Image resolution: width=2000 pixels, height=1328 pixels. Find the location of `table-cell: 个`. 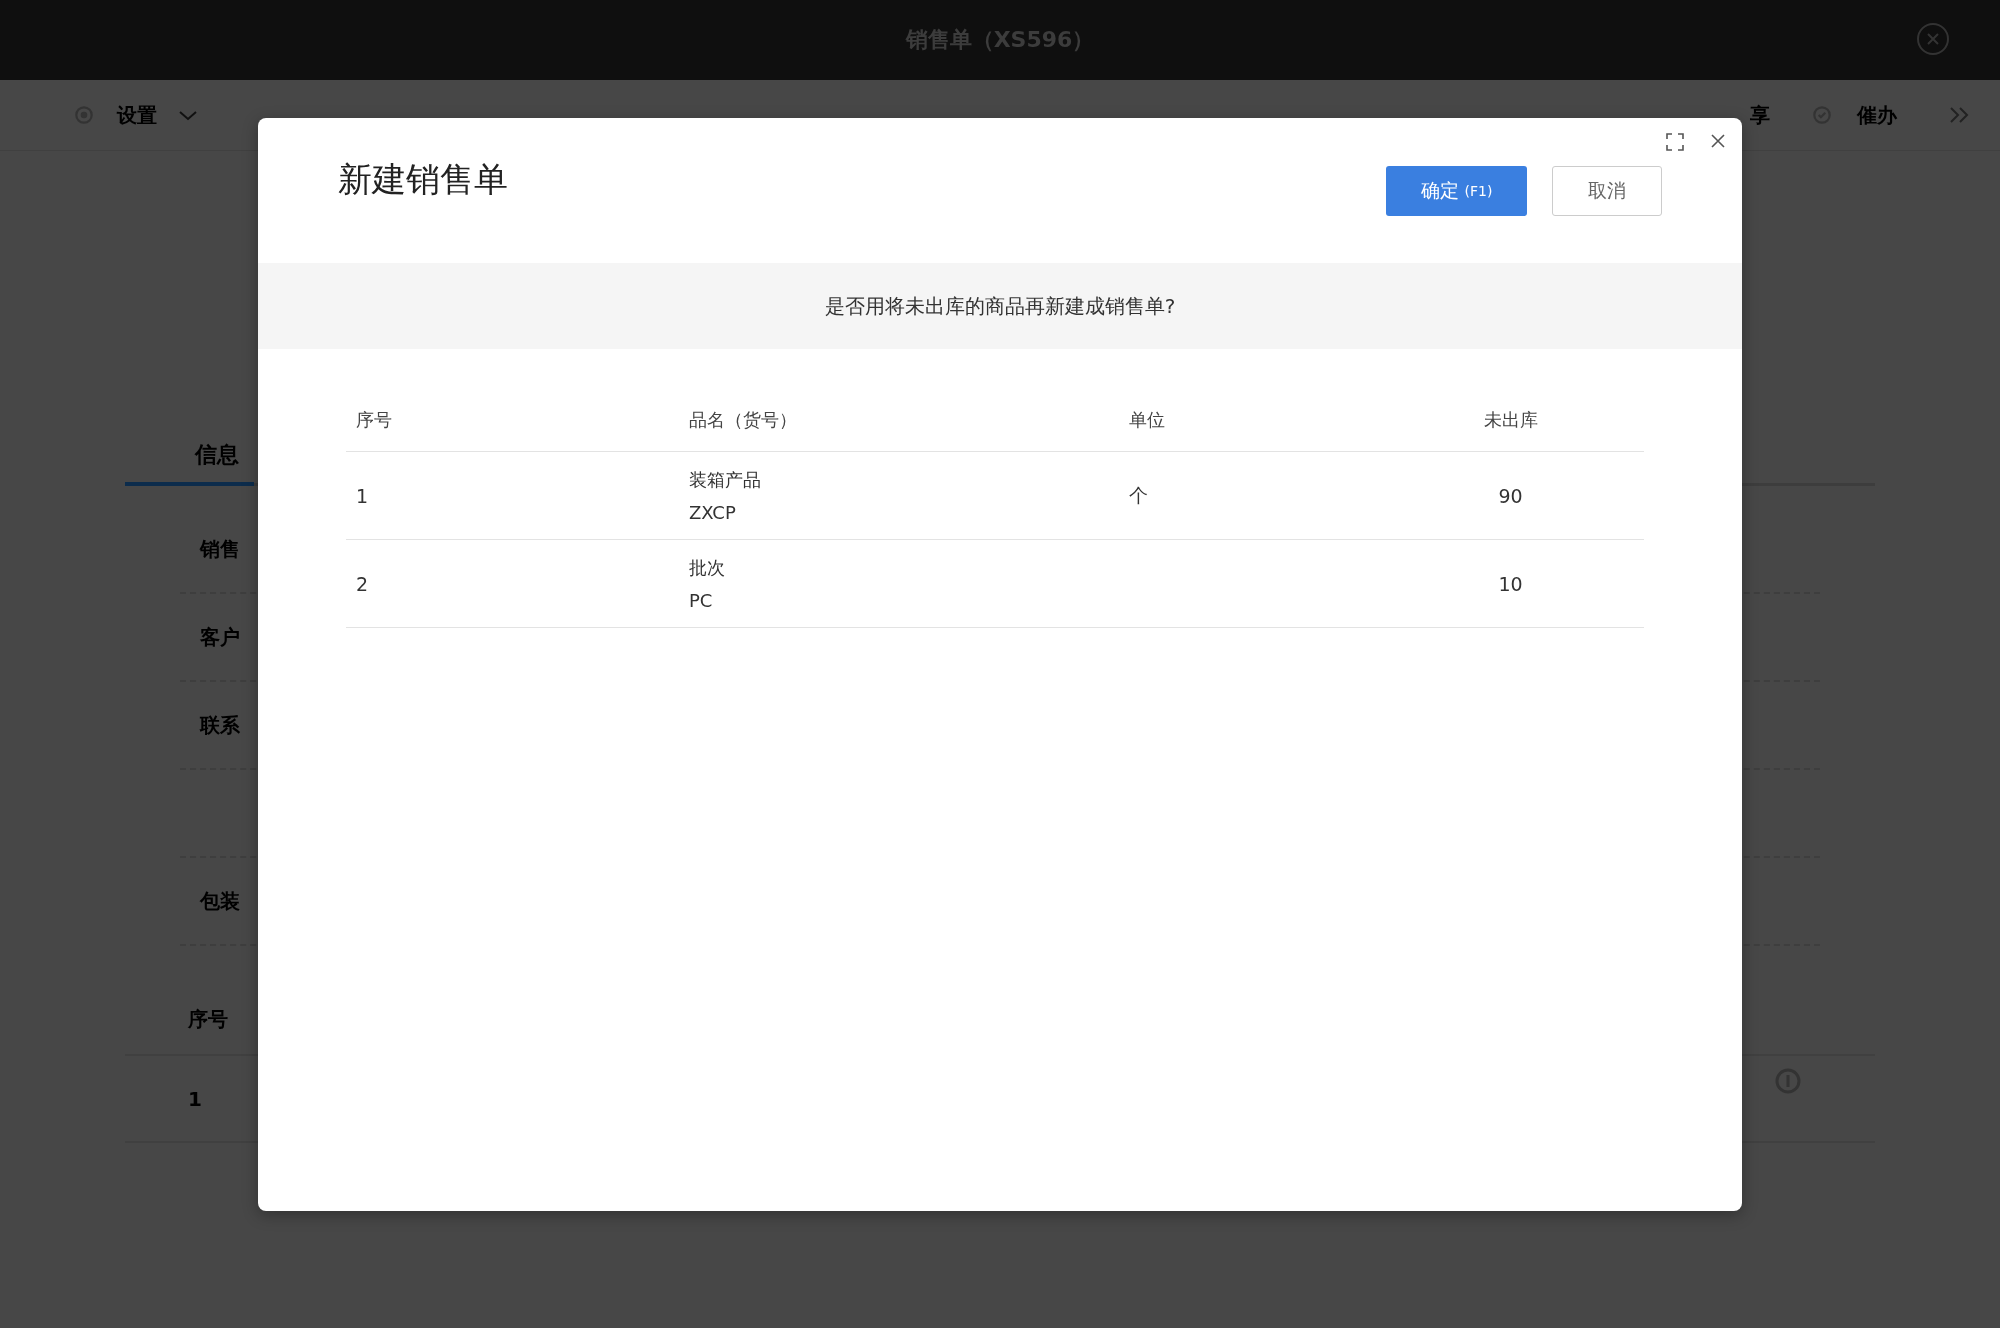

table-cell: 个 is located at coordinates (1138, 494).